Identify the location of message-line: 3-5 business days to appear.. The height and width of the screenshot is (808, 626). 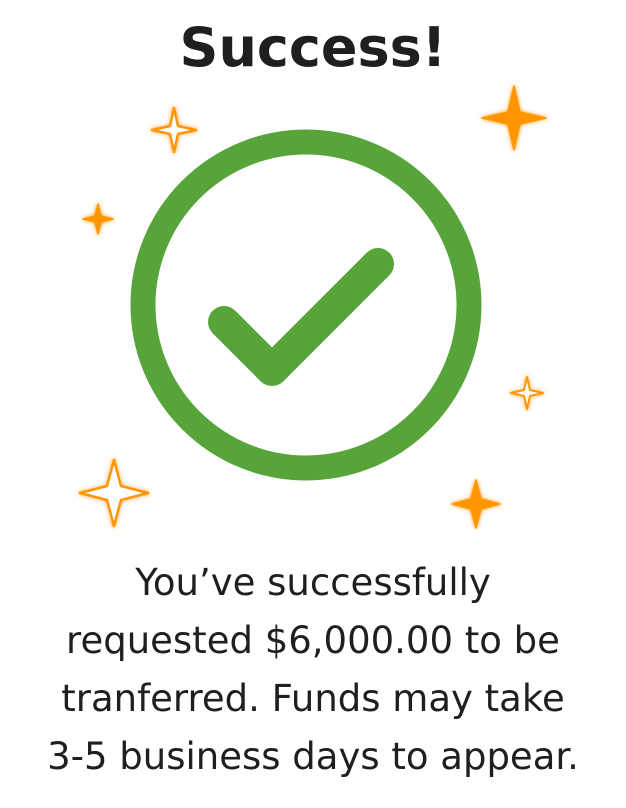
(313, 756).